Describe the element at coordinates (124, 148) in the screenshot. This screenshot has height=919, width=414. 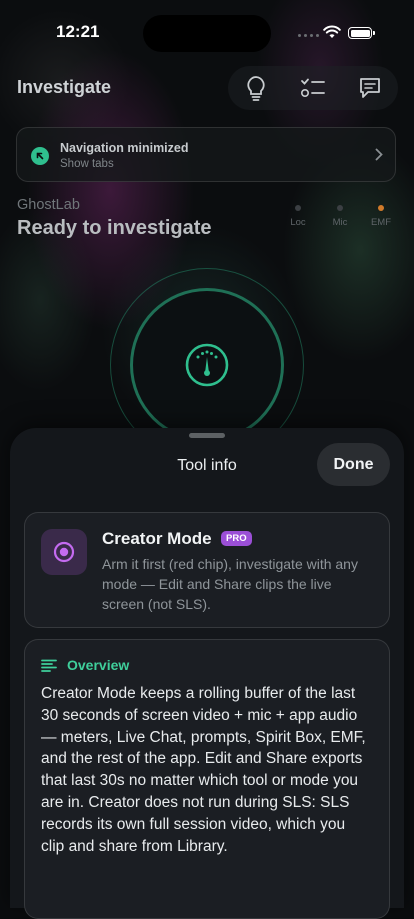
I see `banner-title: Navigation minimized` at that location.